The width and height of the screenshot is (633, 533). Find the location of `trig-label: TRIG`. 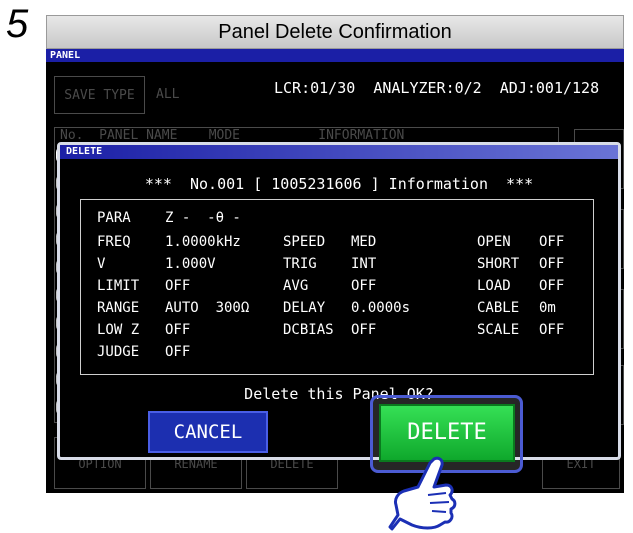

trig-label: TRIG is located at coordinates (300, 264).